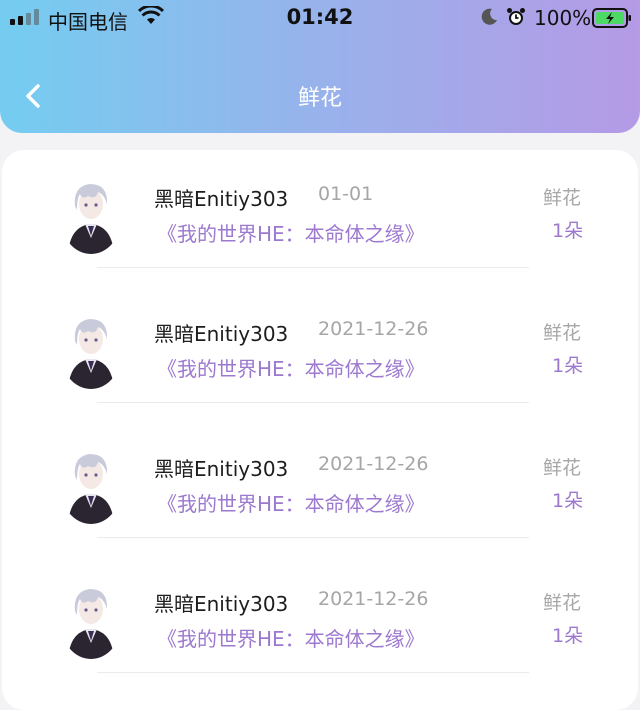  I want to click on status-bar: 中国电信 01:42 100%, so click(320, 18).